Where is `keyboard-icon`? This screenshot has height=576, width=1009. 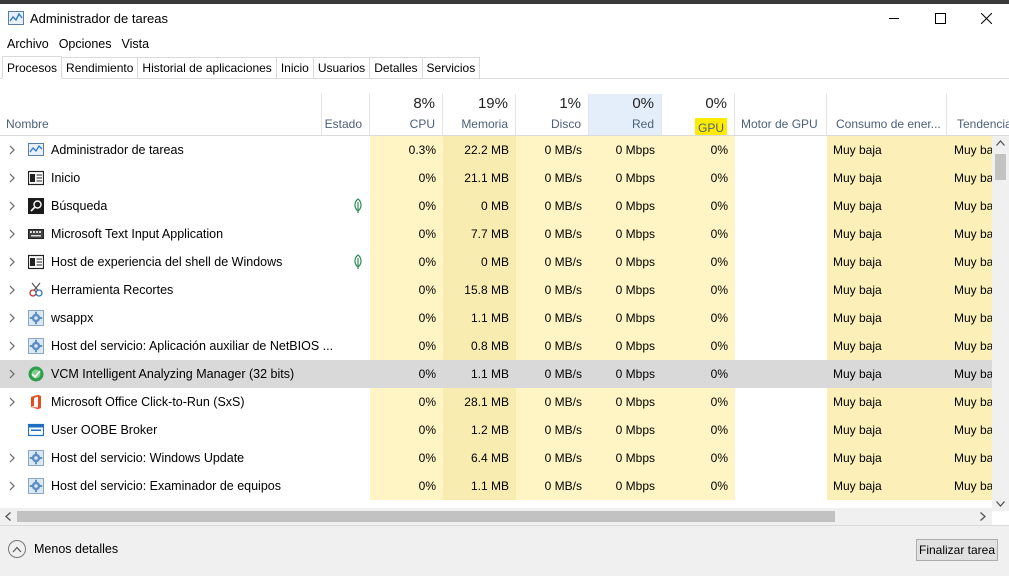 keyboard-icon is located at coordinates (36, 234).